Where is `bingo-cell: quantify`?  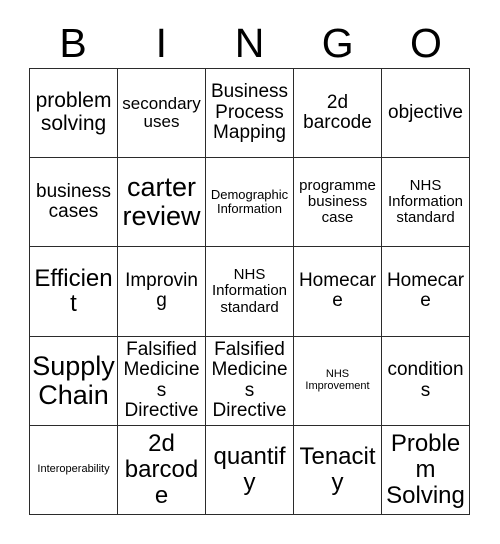 bingo-cell: quantify is located at coordinates (250, 470).